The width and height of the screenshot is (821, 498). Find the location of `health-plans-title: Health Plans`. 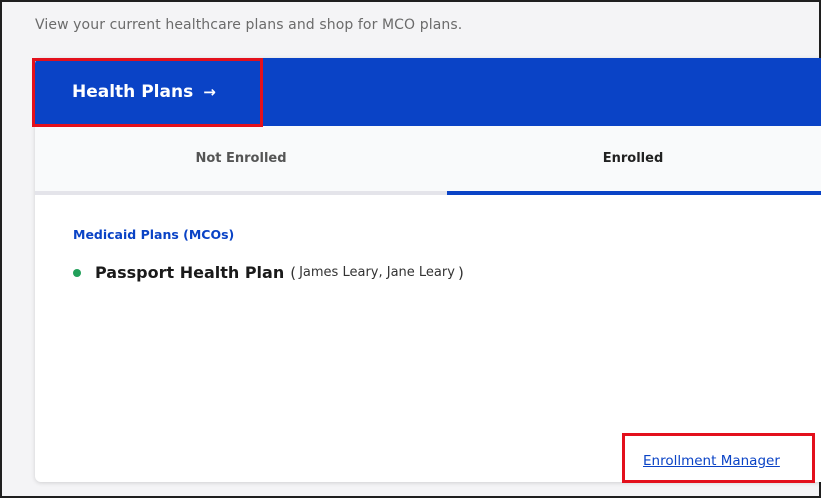

health-plans-title: Health Plans is located at coordinates (133, 92).